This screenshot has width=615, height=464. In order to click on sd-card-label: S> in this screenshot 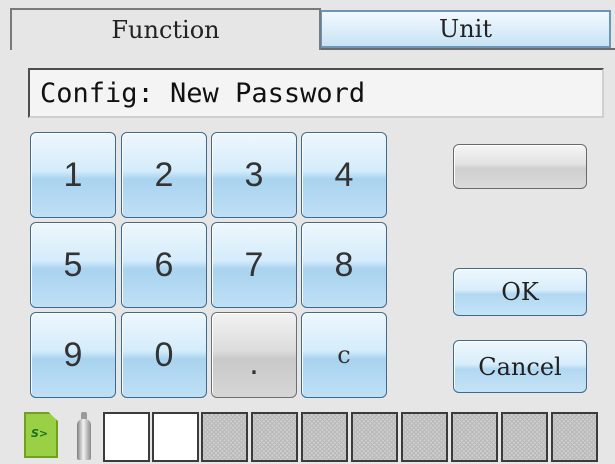, I will do `click(40, 433)`.